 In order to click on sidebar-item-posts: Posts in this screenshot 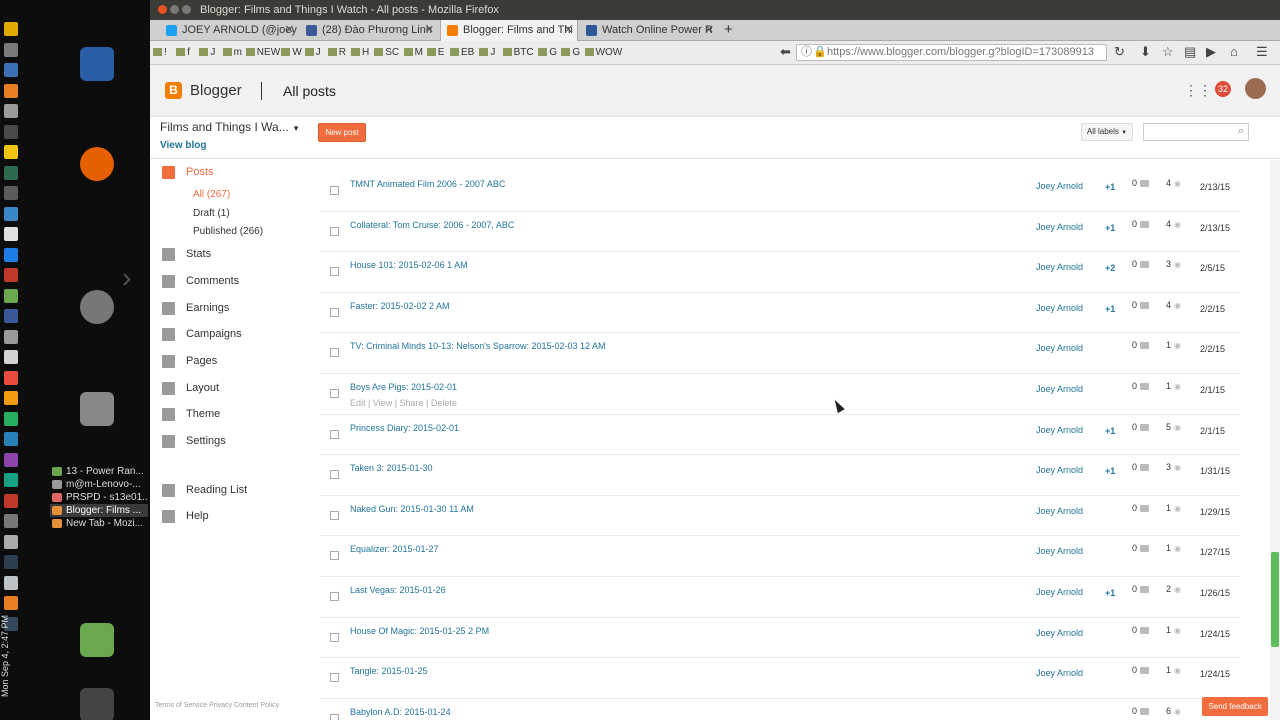, I will do `click(188, 172)`.